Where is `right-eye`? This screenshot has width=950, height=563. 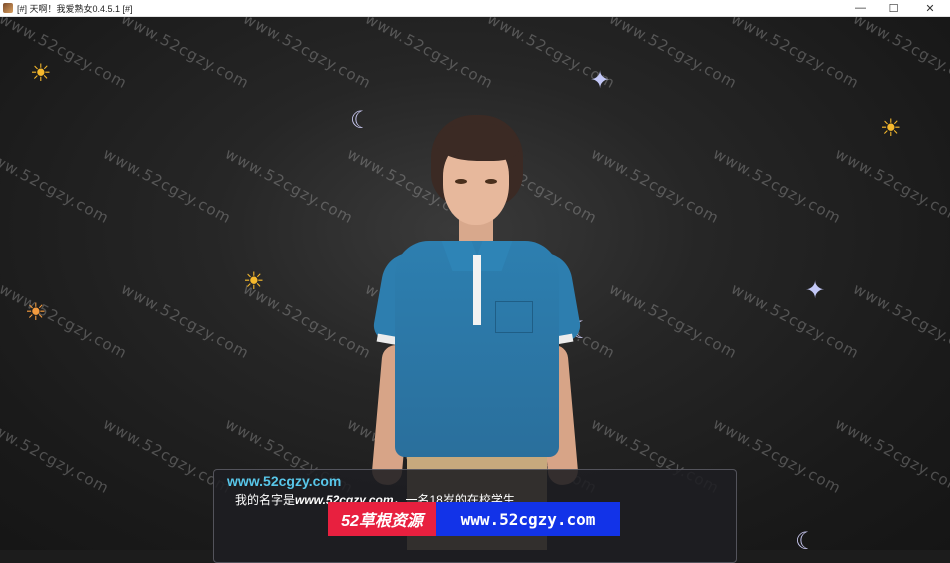 right-eye is located at coordinates (491, 181).